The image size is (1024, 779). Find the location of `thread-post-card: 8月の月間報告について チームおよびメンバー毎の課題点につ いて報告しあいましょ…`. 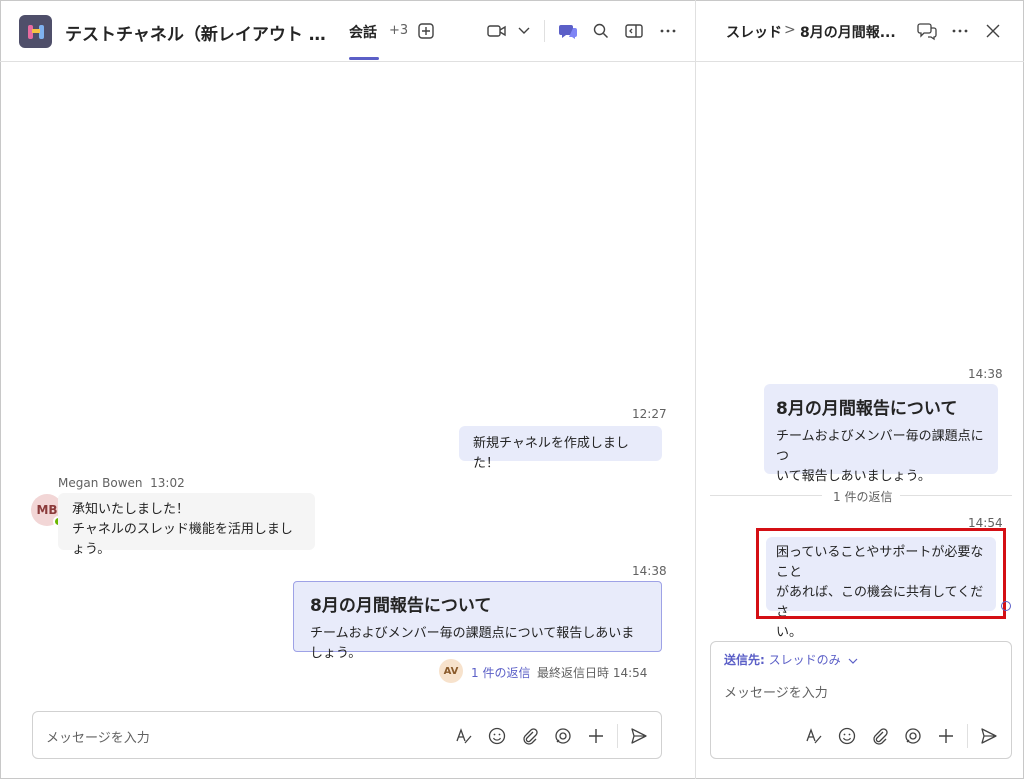

thread-post-card: 8月の月間報告について チームおよびメンバー毎の課題点につ いて報告しあいましょ… is located at coordinates (881, 434).